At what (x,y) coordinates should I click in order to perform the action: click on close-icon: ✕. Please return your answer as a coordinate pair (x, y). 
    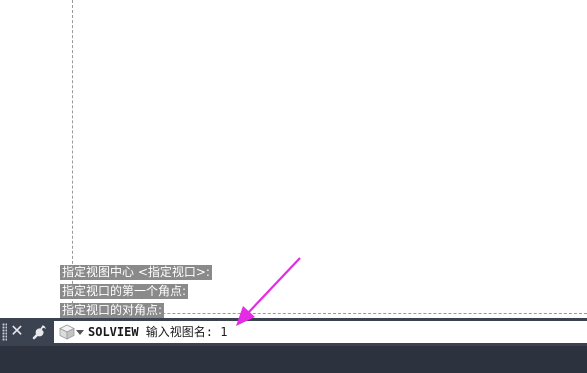
    Looking at the image, I should click on (17, 331).